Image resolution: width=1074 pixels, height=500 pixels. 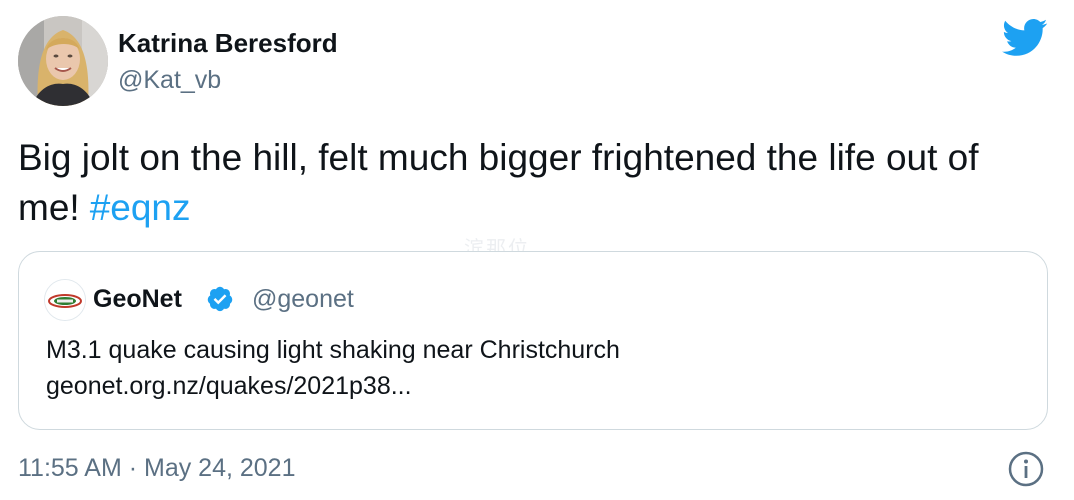 I want to click on quoted-author-handle: @geonet, so click(x=303, y=299).